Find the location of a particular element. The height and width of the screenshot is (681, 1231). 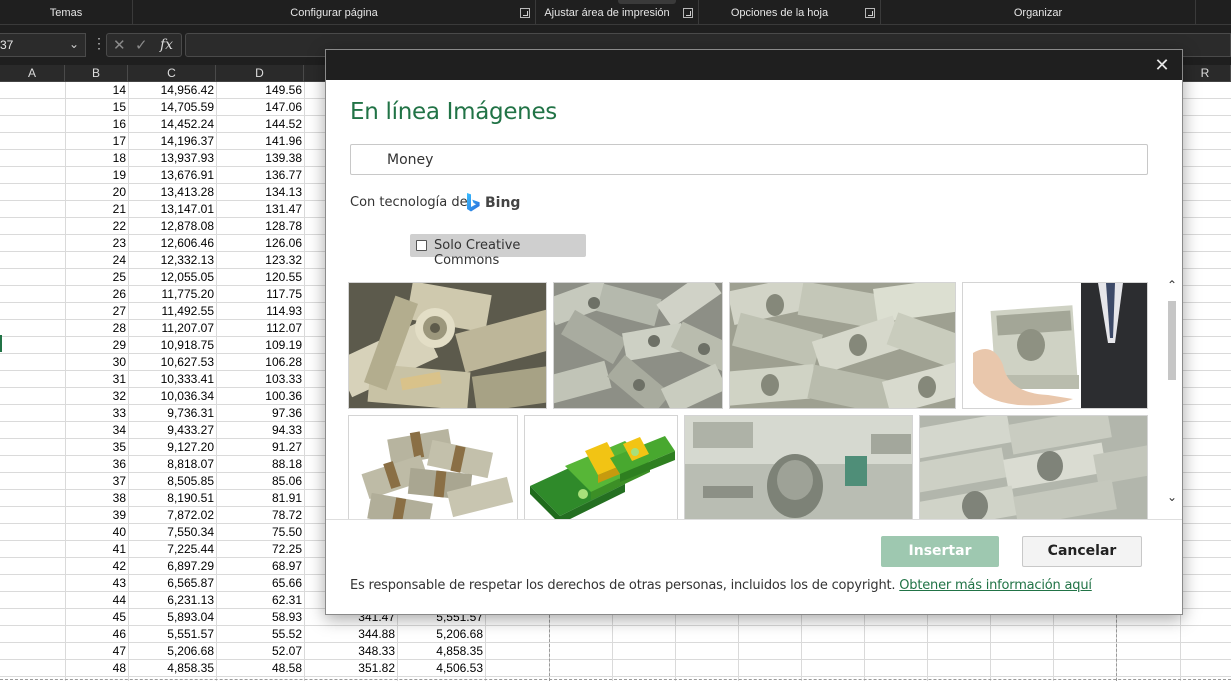

cell-c: 12,606.46 is located at coordinates (172, 244).